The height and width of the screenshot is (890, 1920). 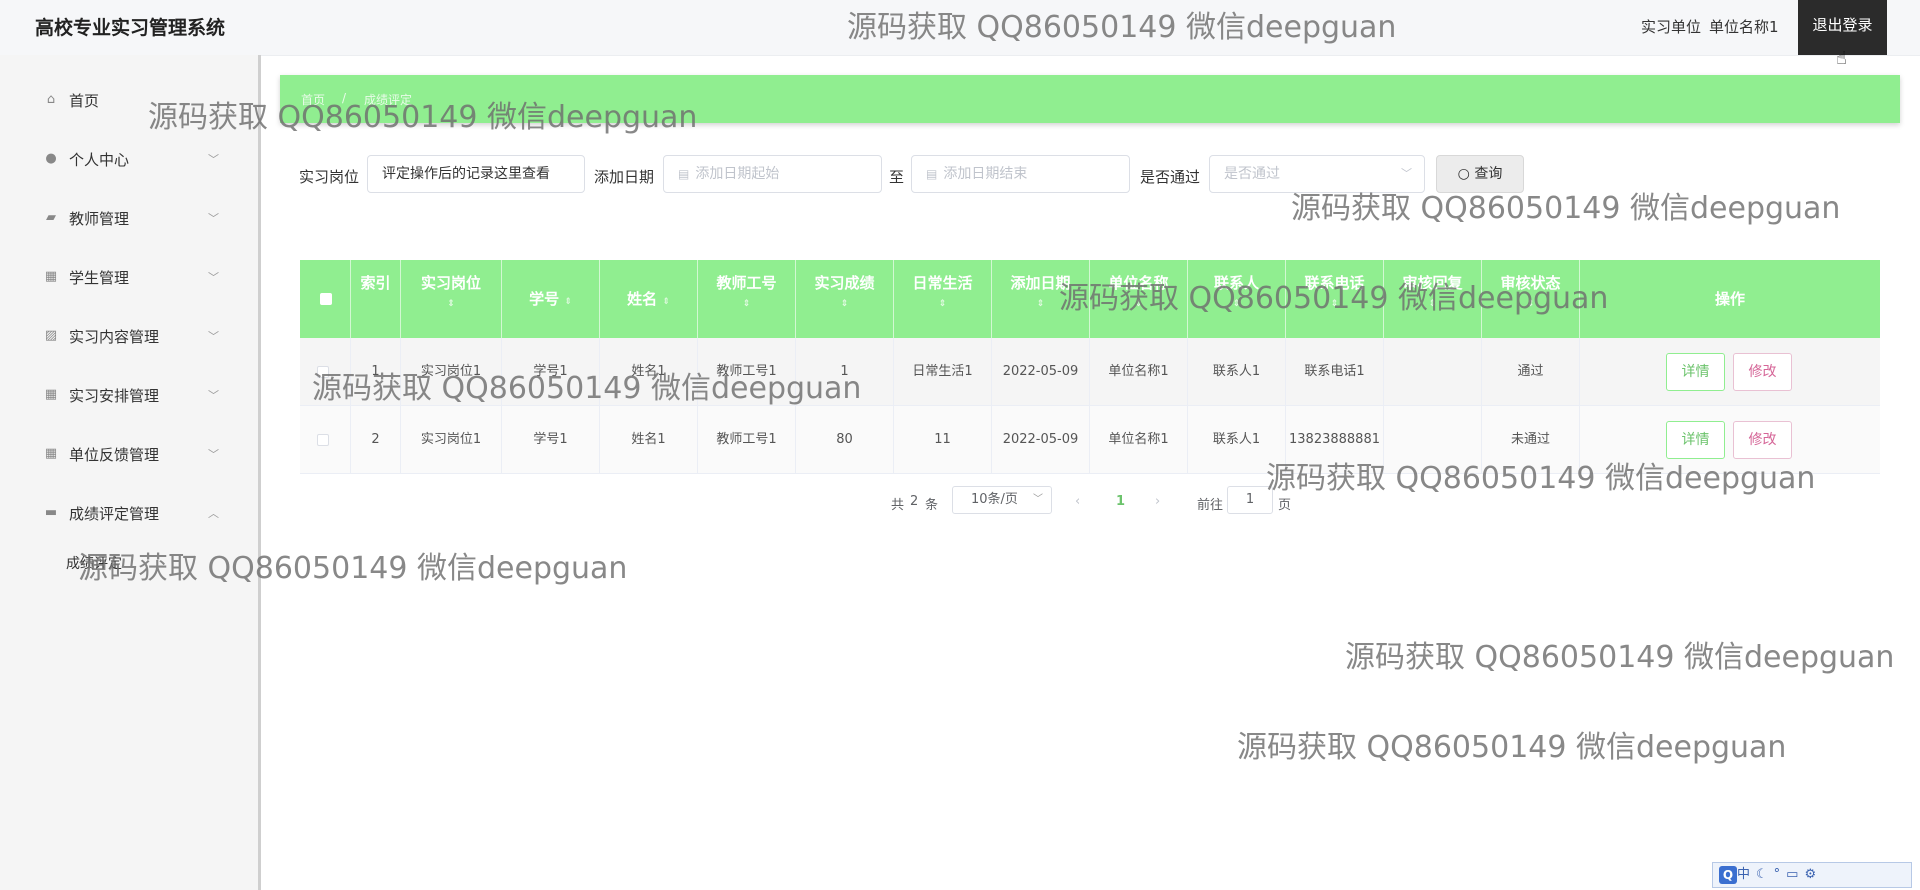 I want to click on column-header-label: 联系电话, so click(x=1334, y=283).